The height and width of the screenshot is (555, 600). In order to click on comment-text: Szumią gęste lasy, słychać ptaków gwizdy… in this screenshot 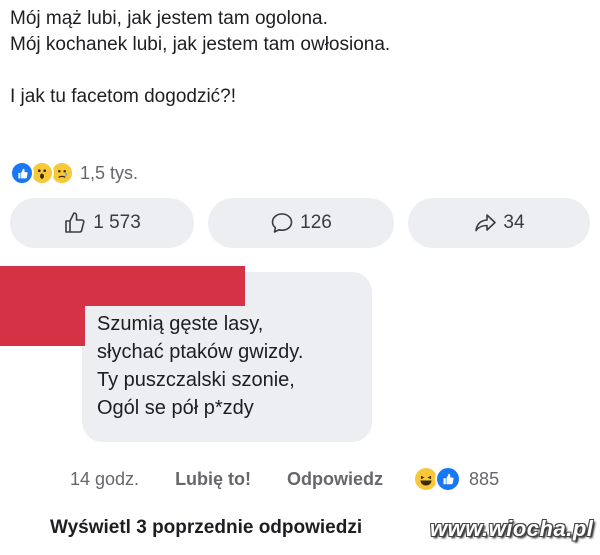, I will do `click(200, 366)`.